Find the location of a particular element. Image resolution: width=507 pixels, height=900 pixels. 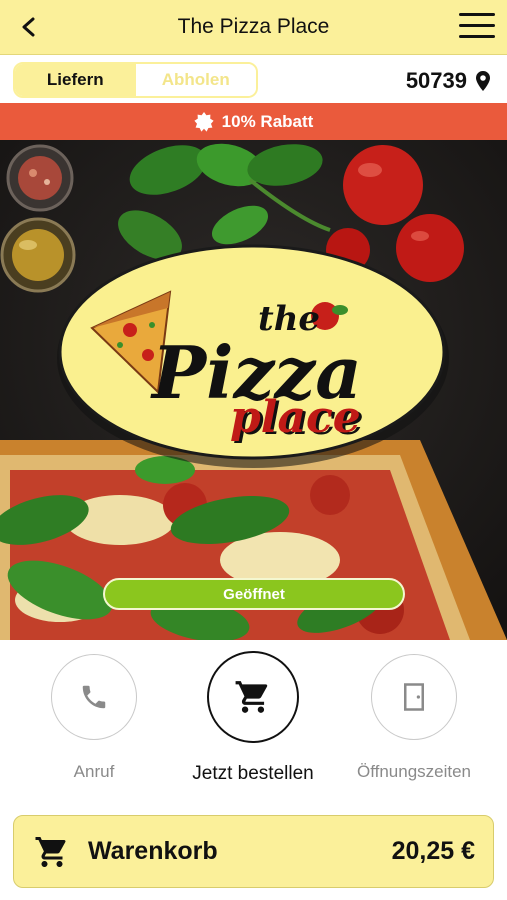

back-button is located at coordinates (29, 27).